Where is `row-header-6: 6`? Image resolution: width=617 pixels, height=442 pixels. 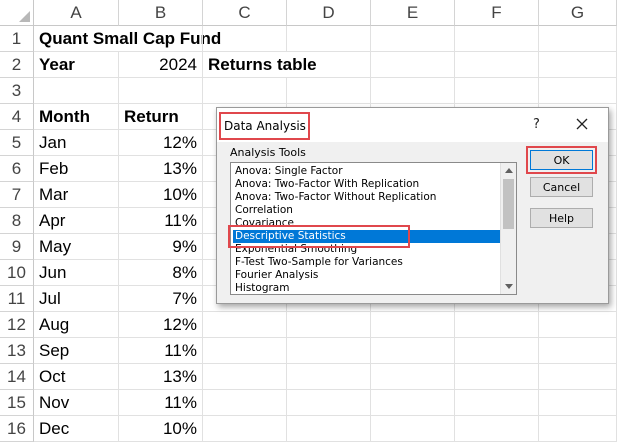 row-header-6: 6 is located at coordinates (17, 169).